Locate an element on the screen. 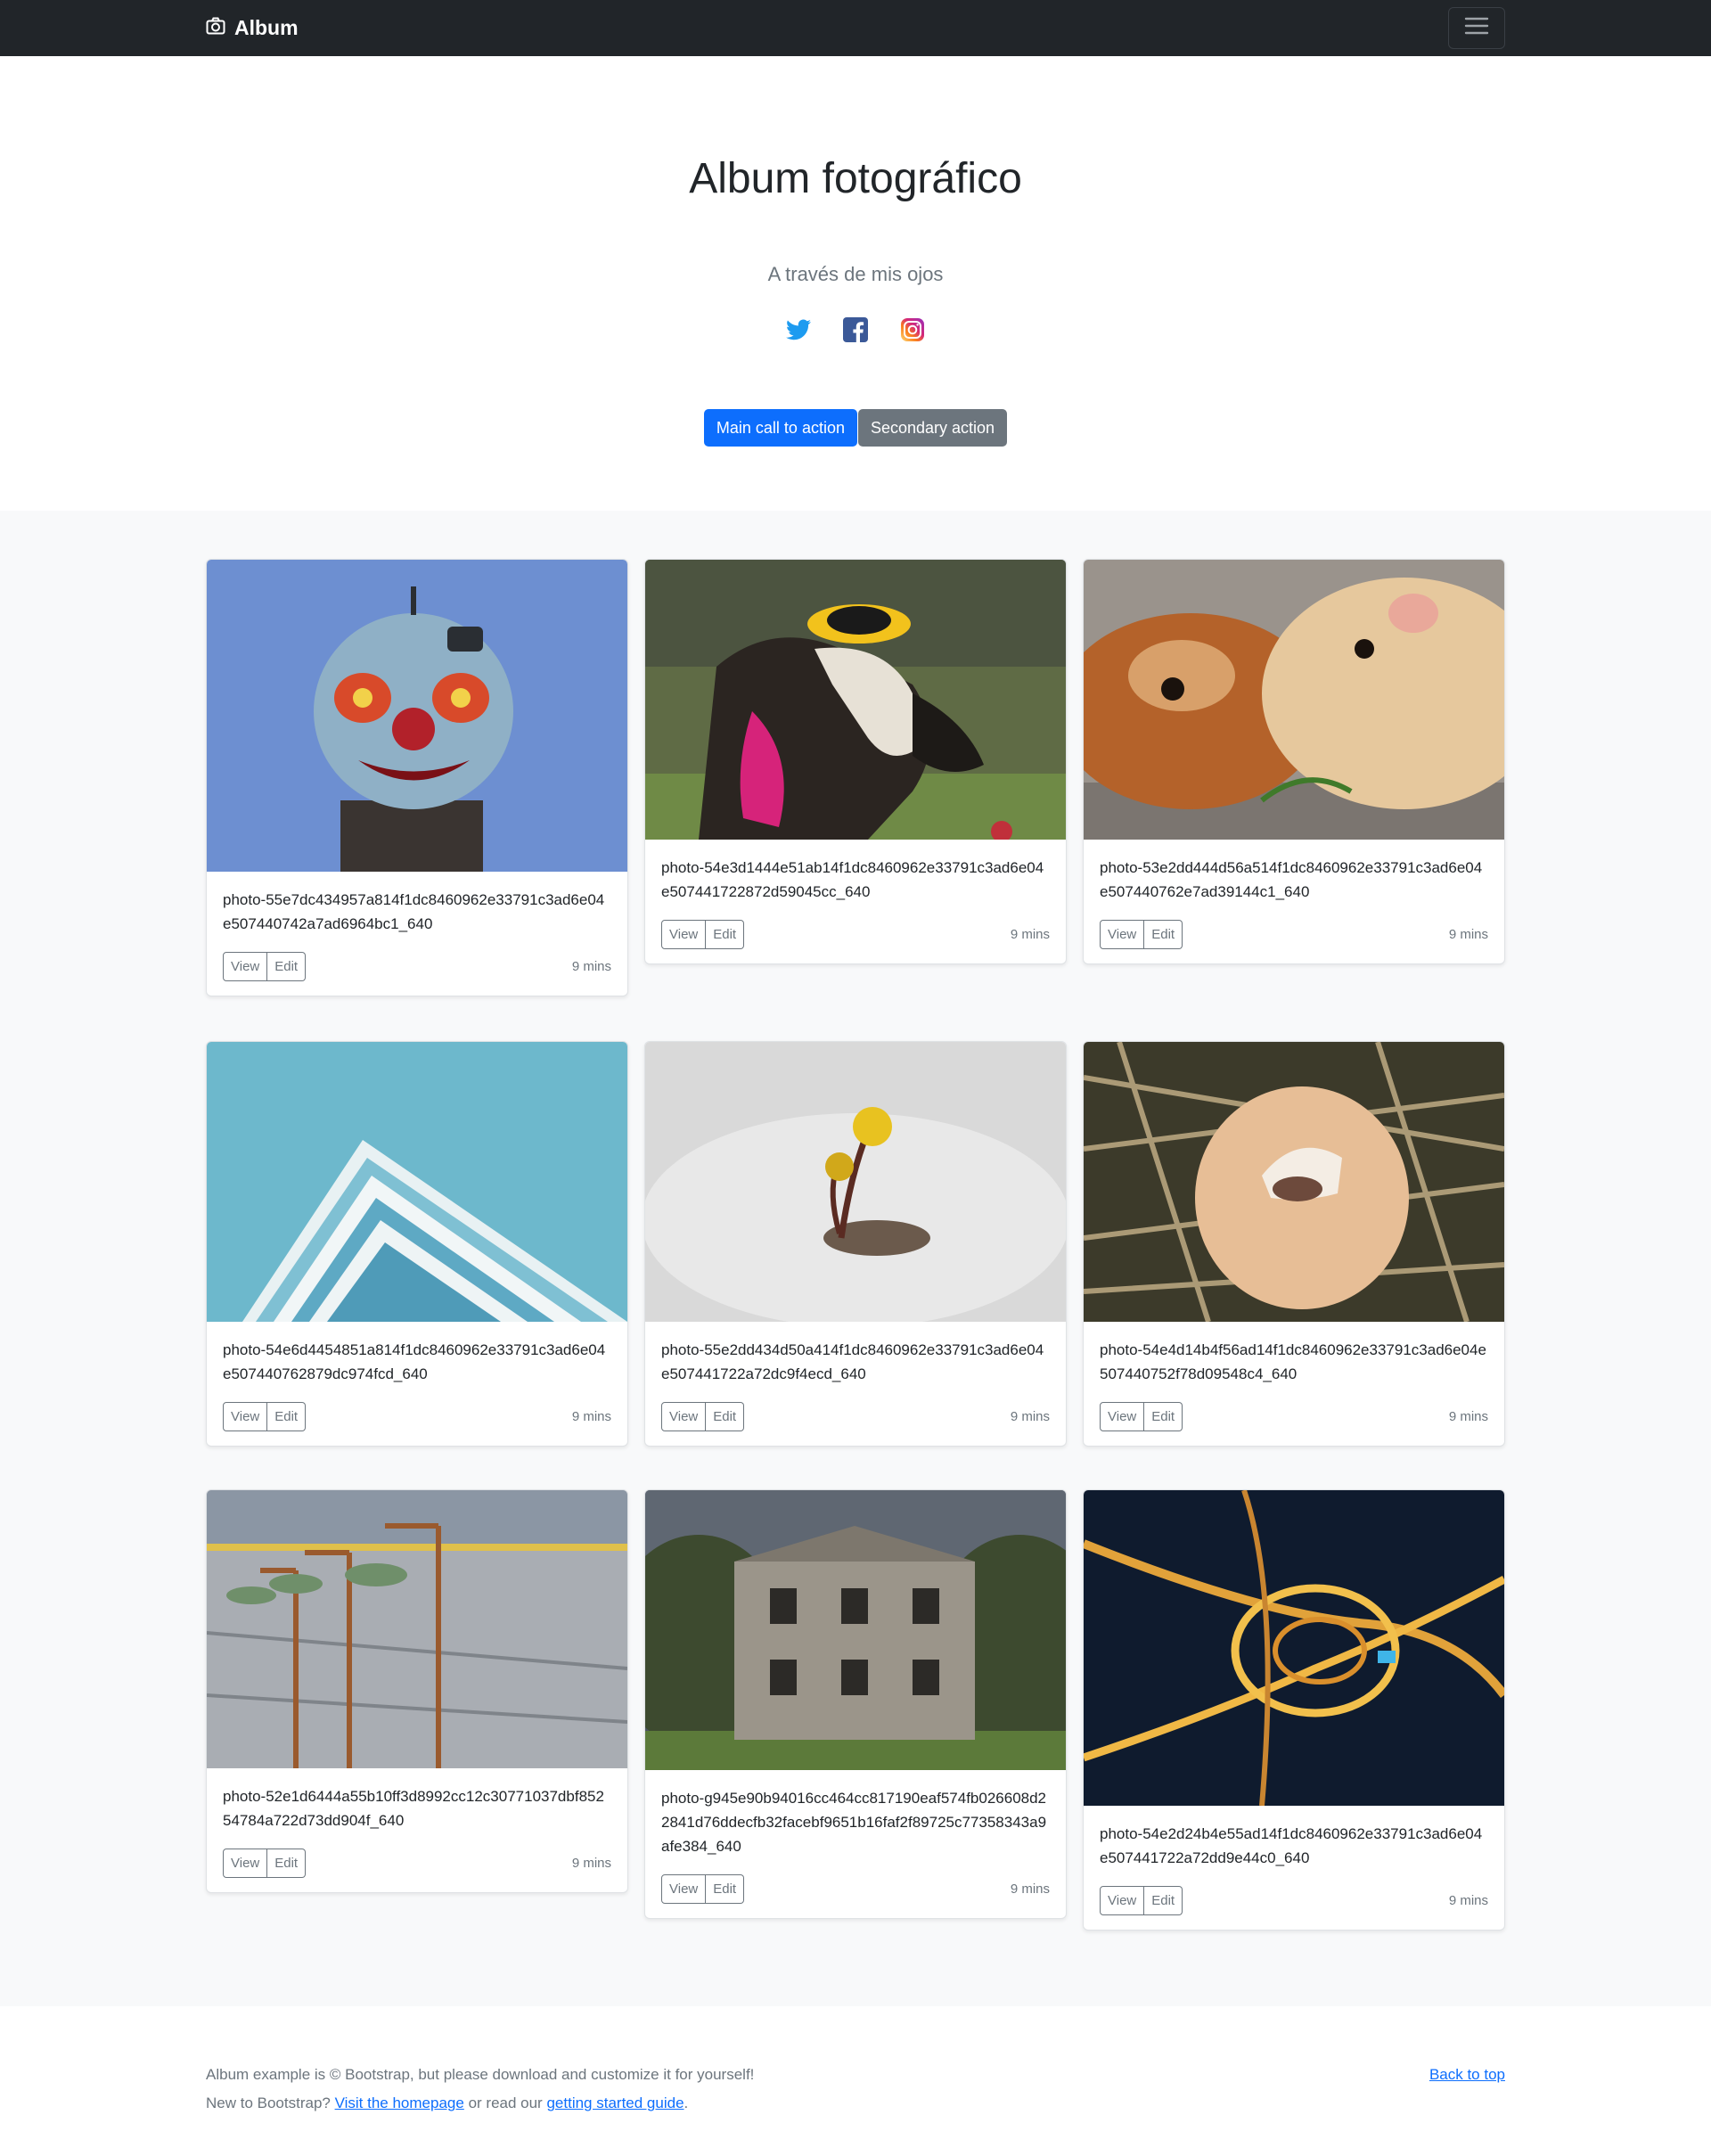 This screenshot has width=1711, height=2156. main-call-to-action-button: Main call to action is located at coordinates (780, 428).